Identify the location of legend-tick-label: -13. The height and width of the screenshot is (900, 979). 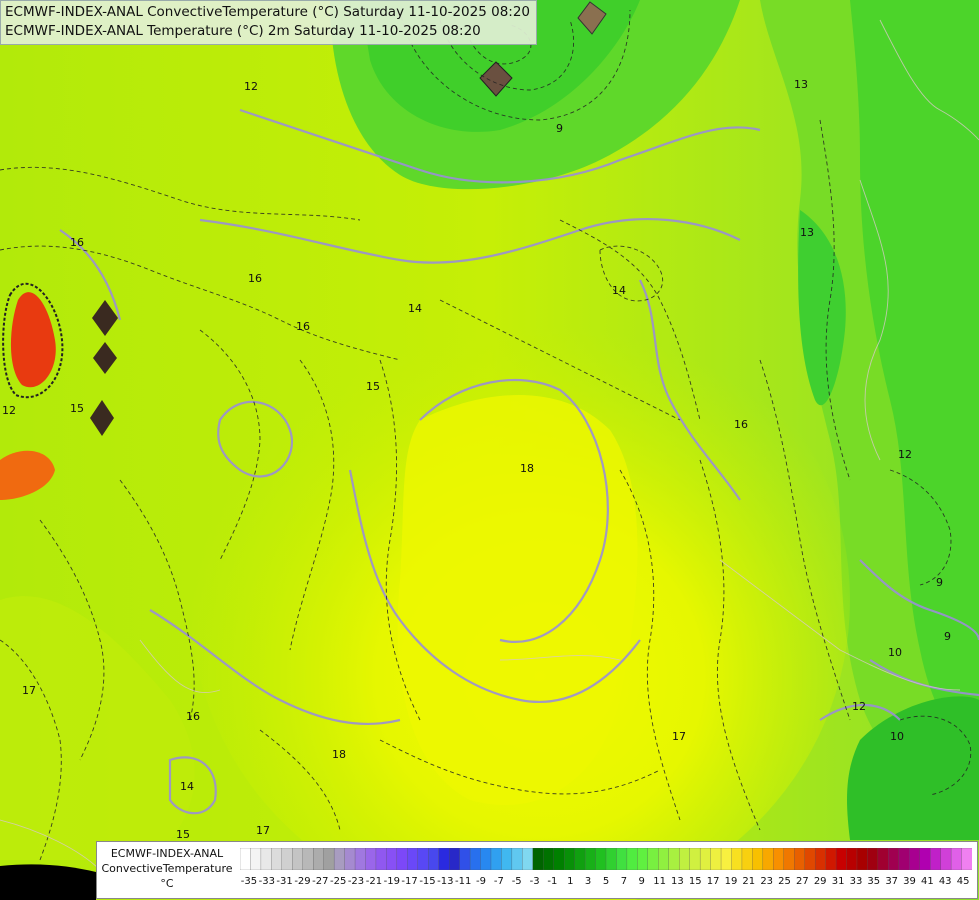
(445, 881).